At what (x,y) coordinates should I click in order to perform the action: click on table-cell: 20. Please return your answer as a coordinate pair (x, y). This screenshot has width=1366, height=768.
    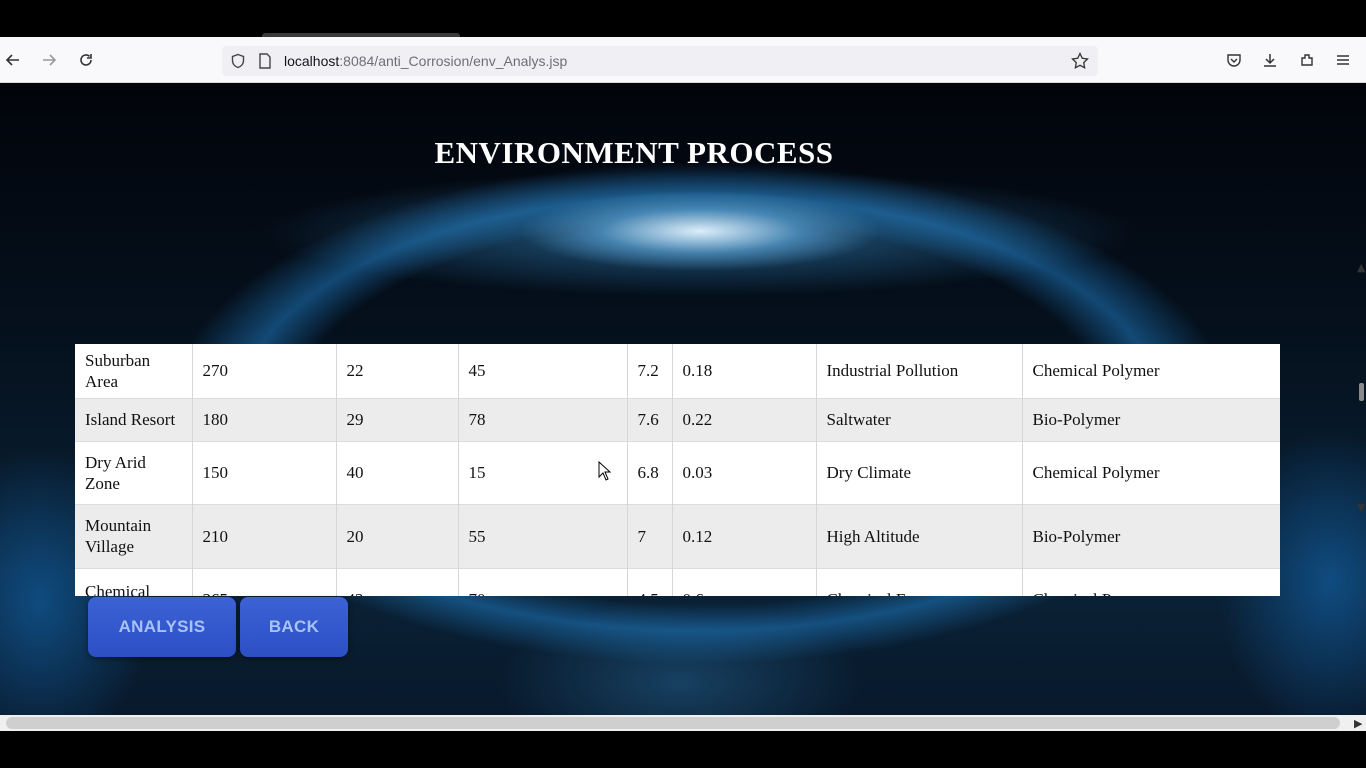
    Looking at the image, I should click on (397, 536).